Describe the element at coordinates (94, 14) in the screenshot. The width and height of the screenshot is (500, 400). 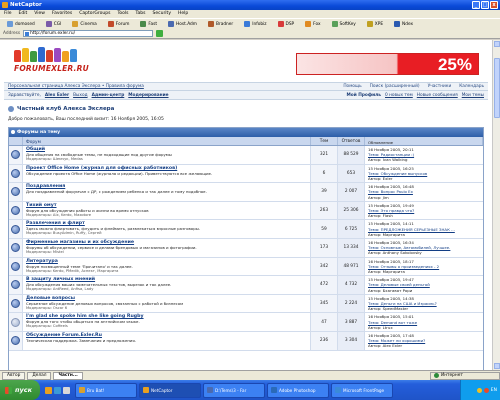
I see `menu-captorgroups: CaptorGroups` at that location.